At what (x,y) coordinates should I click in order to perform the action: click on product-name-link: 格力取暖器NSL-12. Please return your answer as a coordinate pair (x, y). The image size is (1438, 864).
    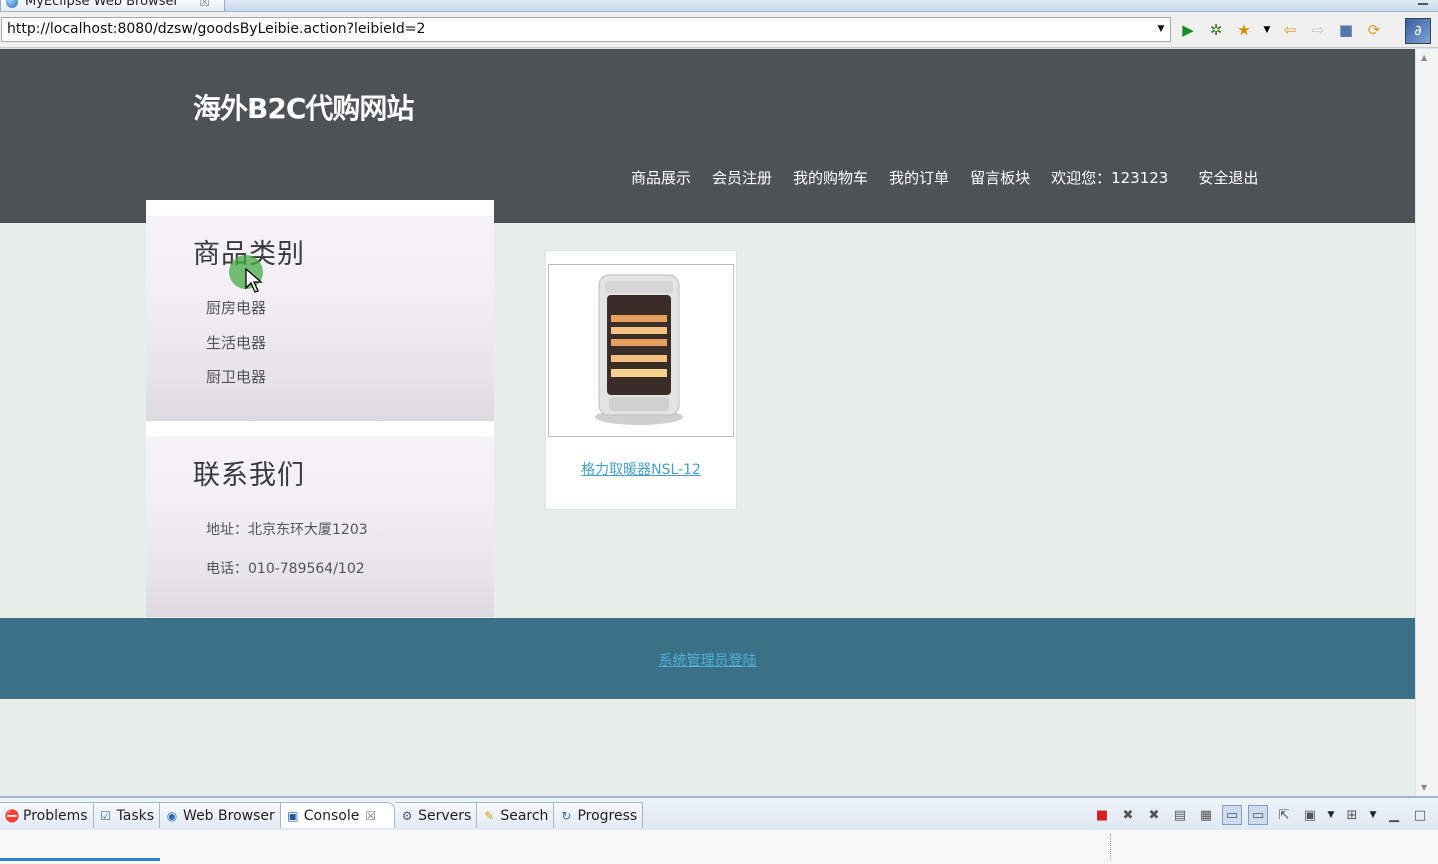
    Looking at the image, I should click on (641, 469).